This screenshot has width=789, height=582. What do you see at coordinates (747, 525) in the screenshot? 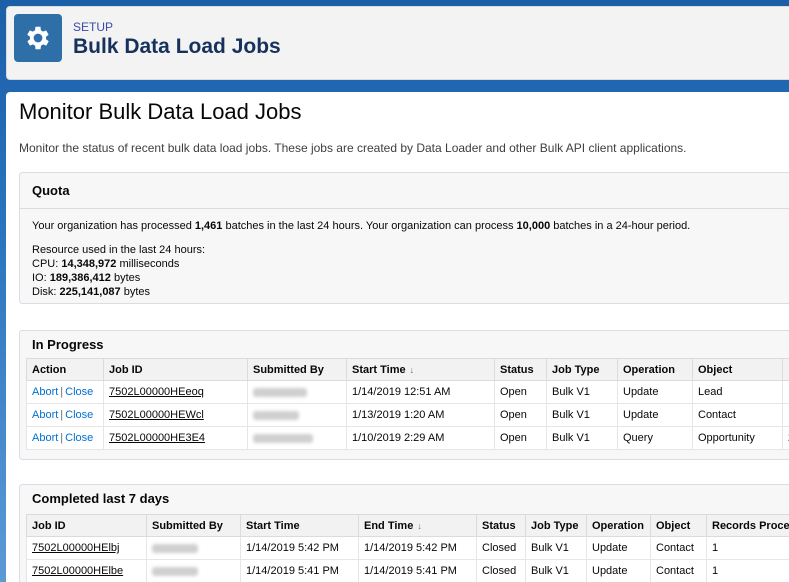
I see `col-records-processed: Records Proces` at bounding box center [747, 525].